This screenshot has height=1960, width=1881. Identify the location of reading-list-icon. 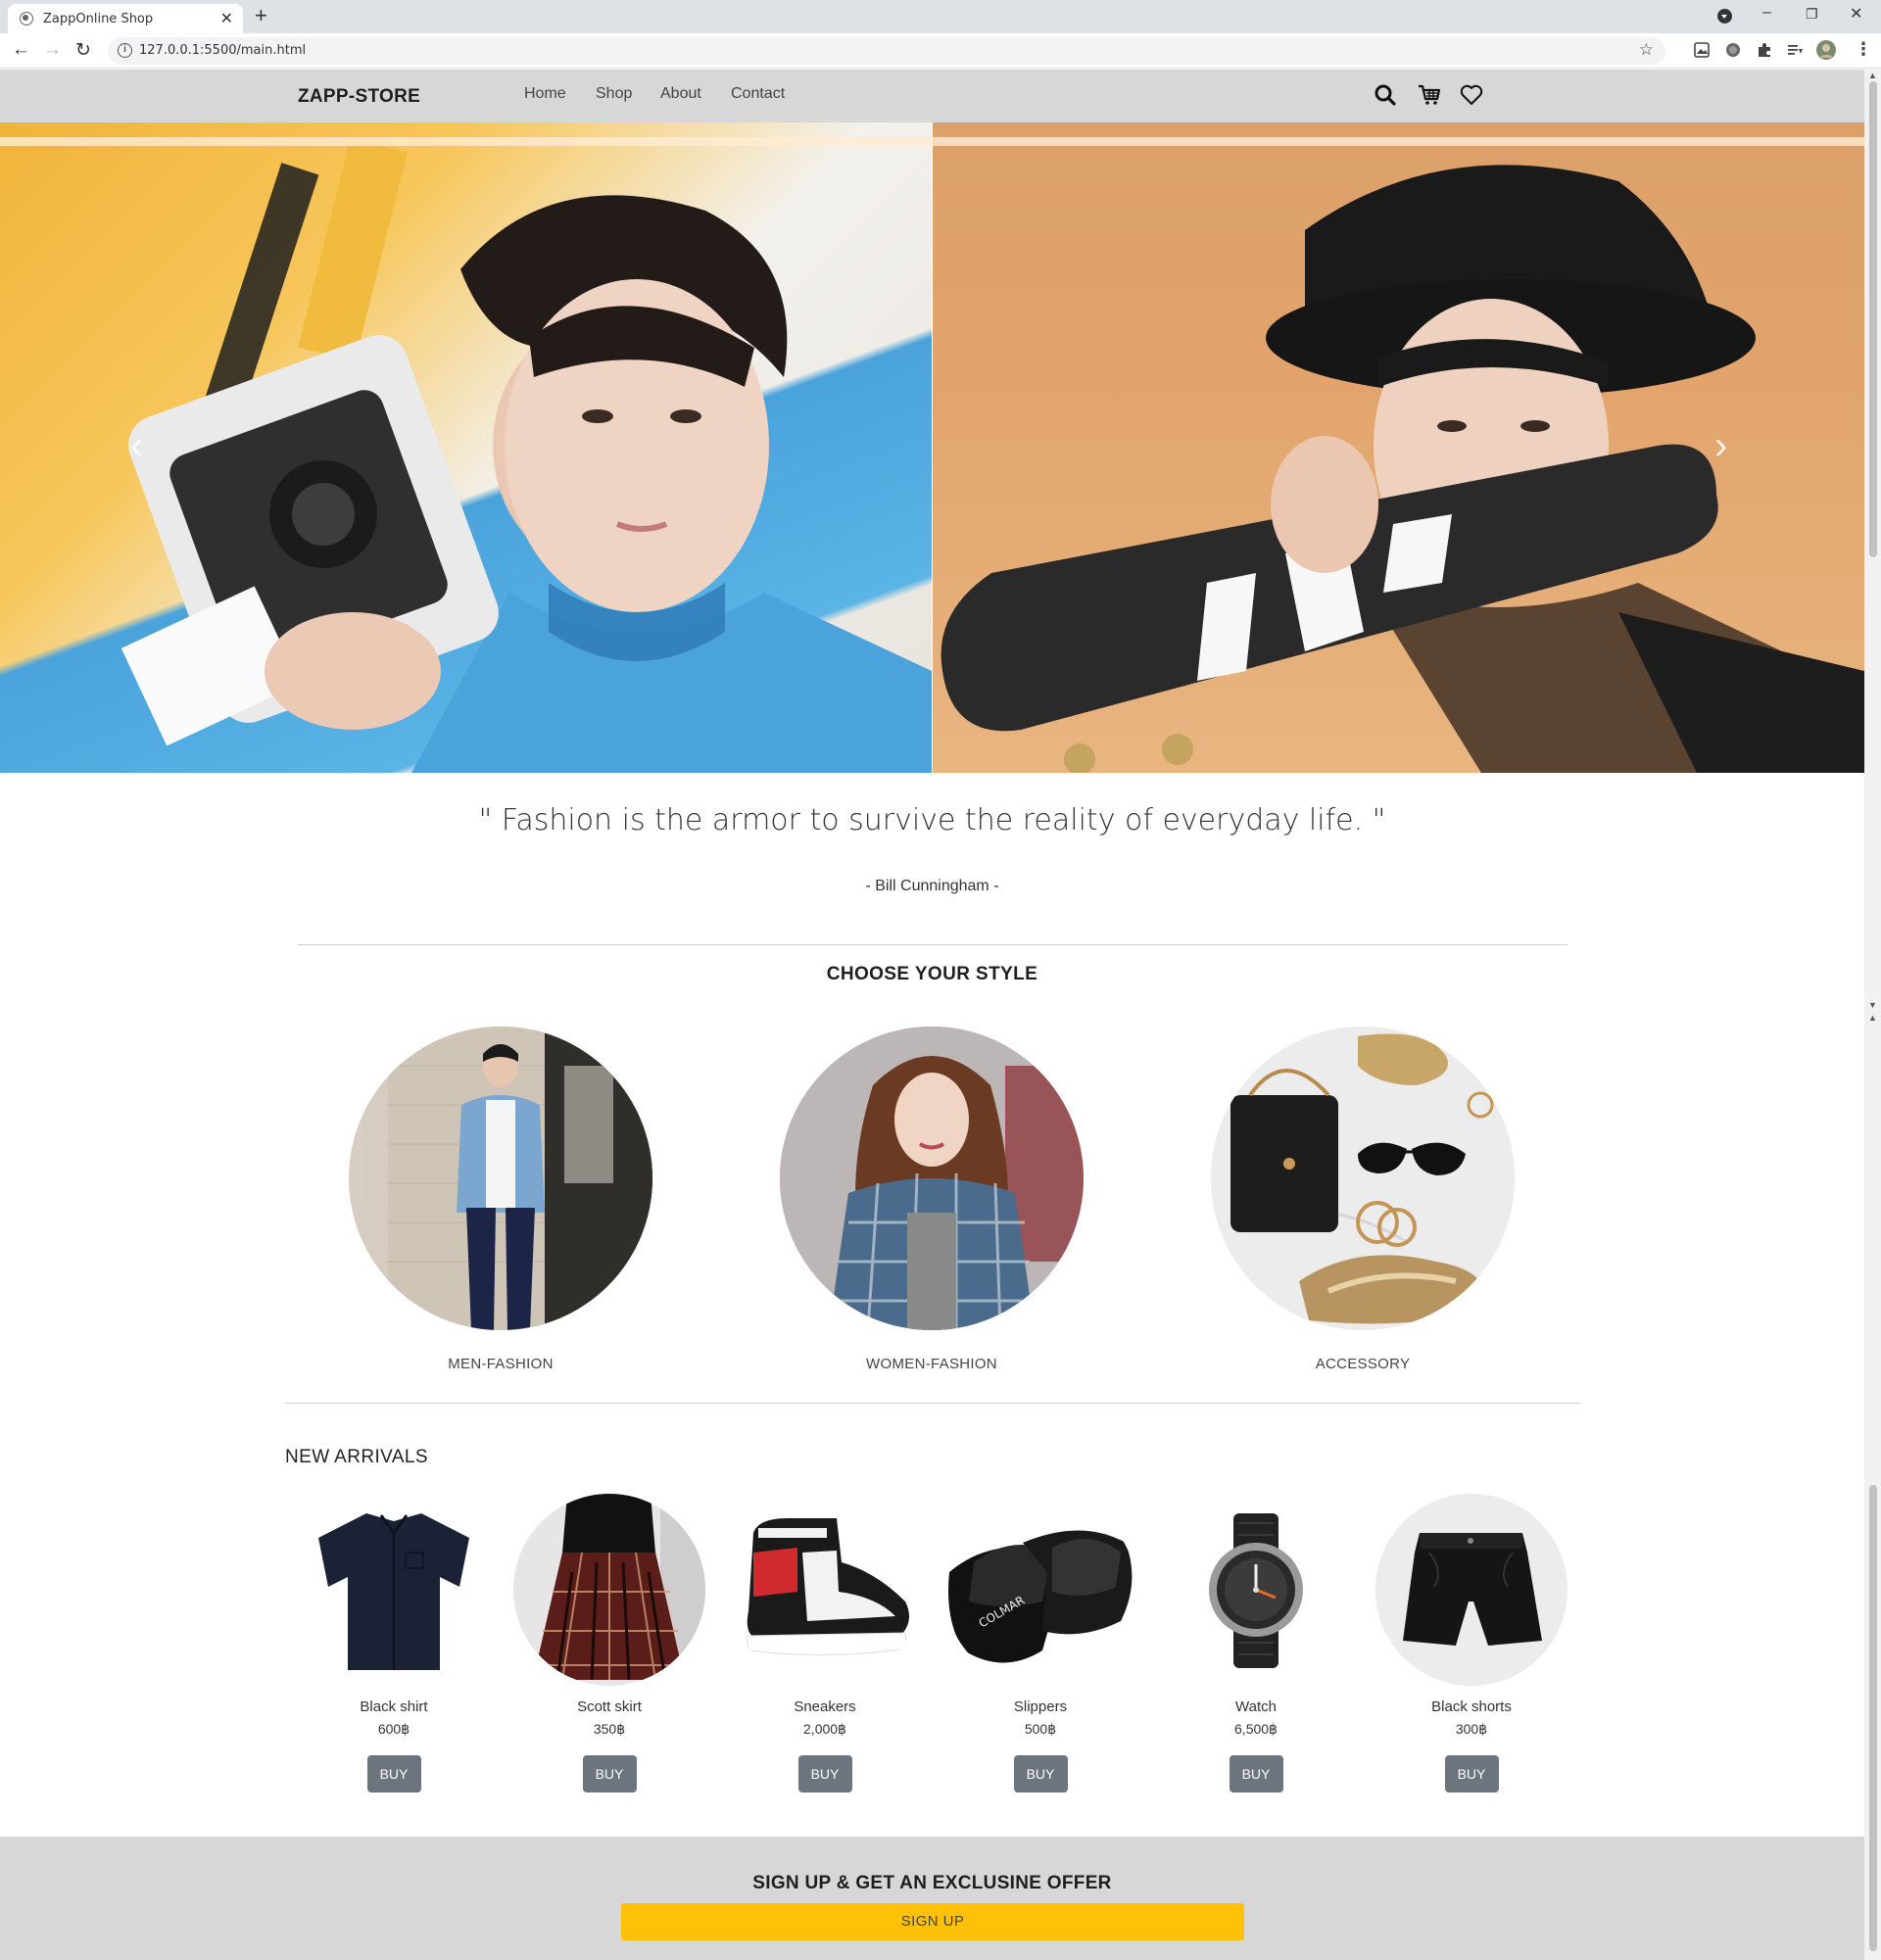
(1795, 50).